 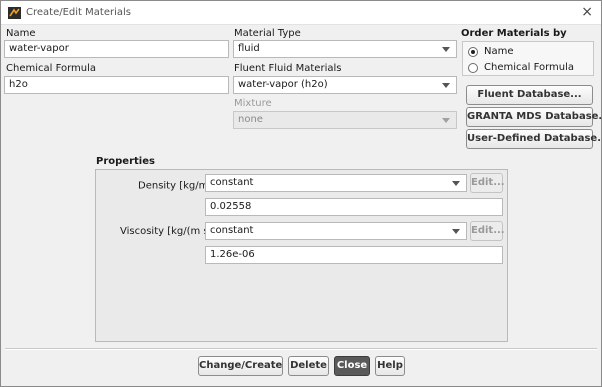 I want to click on mixture-value: none, so click(x=250, y=119).